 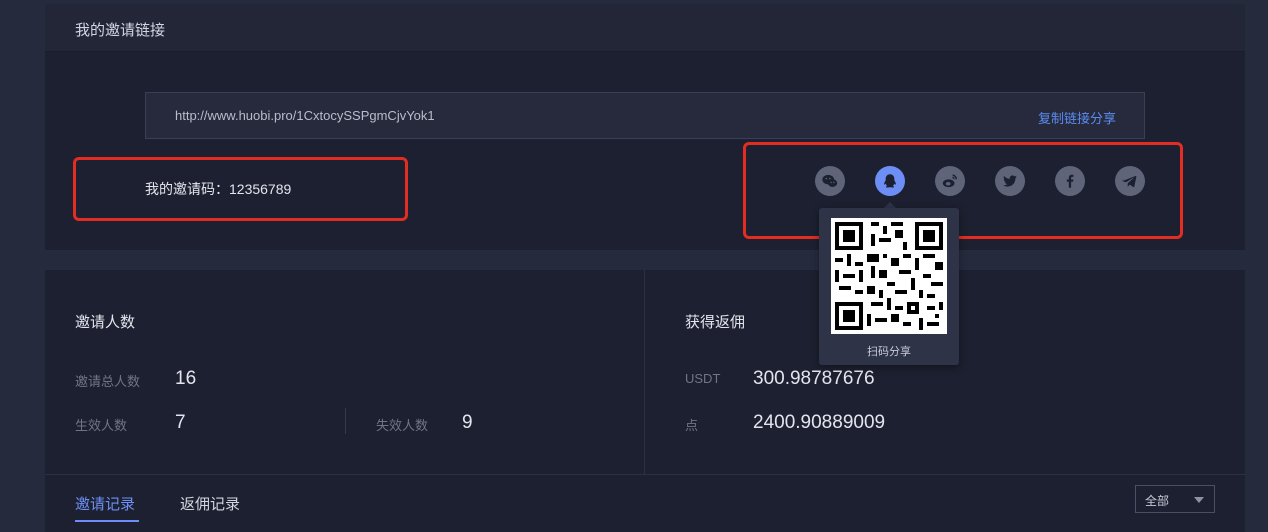 I want to click on usdt-value: 300.98787676, so click(x=814, y=378).